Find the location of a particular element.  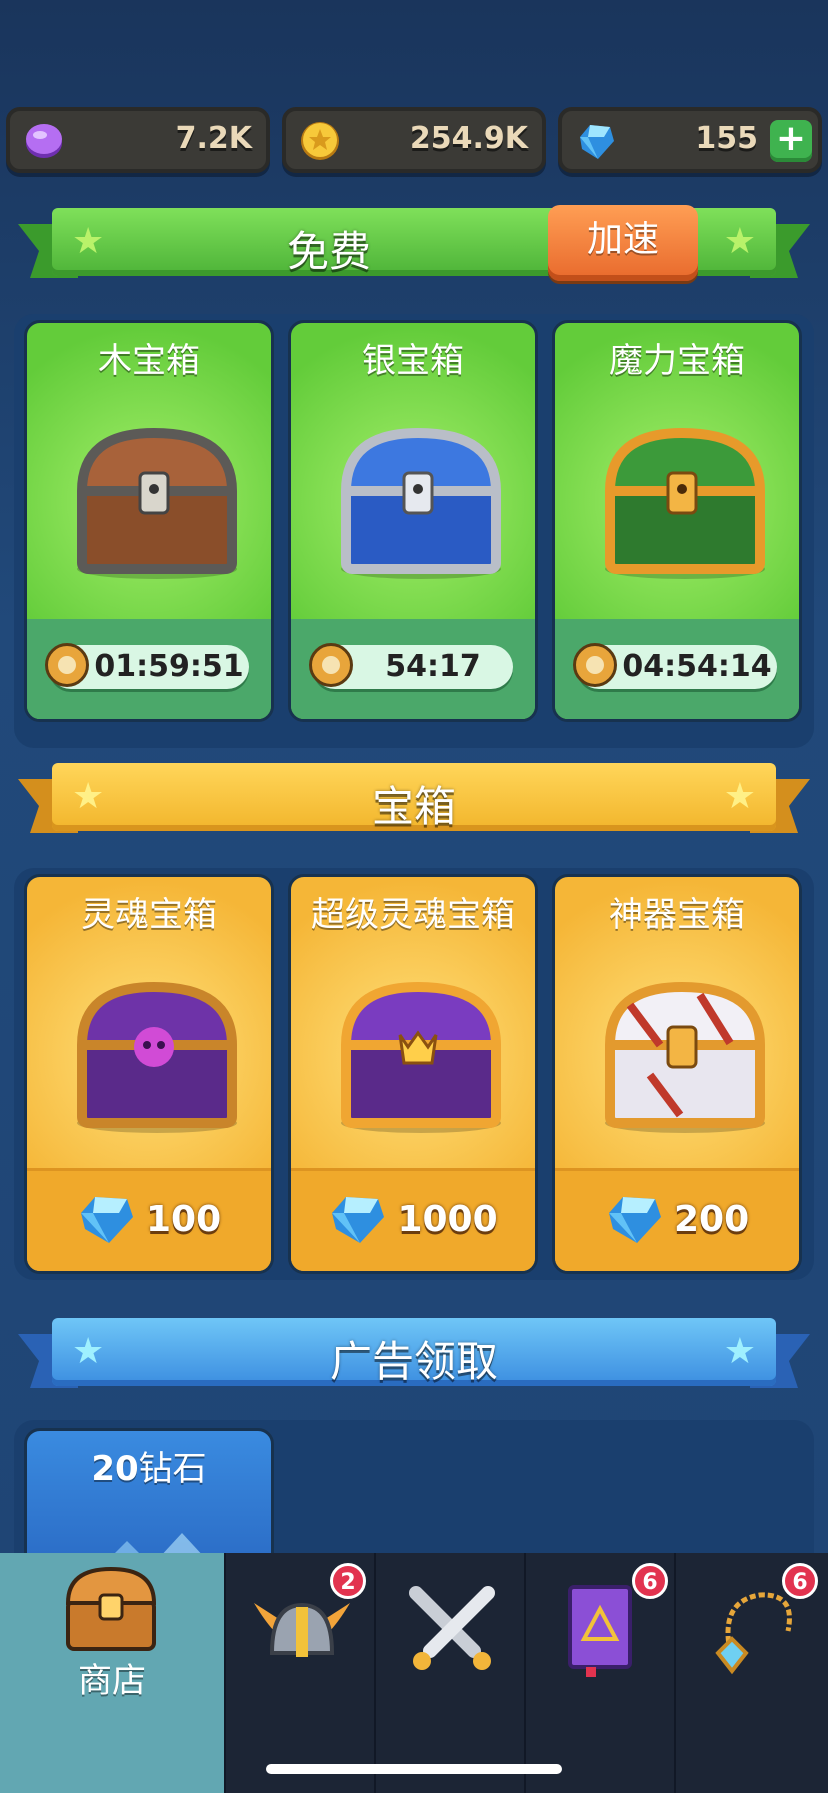

chest-section-title: 宝箱 is located at coordinates (413, 806).